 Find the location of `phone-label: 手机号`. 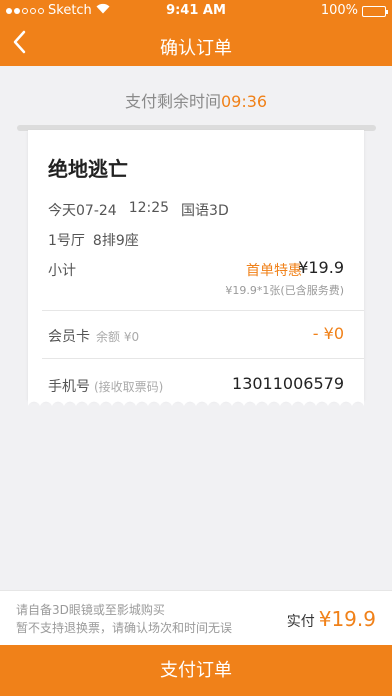

phone-label: 手机号 is located at coordinates (69, 387).